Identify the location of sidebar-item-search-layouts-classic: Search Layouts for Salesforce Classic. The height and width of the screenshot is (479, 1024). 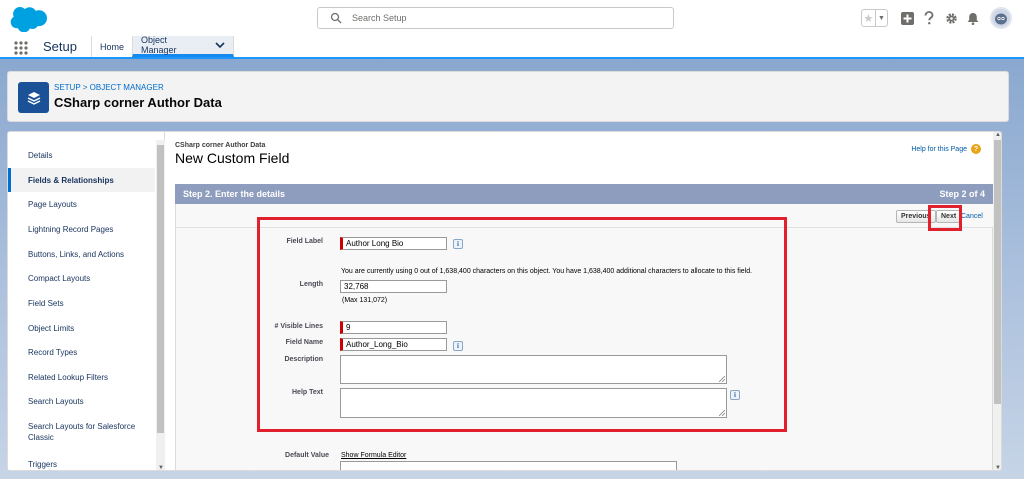
(72, 432).